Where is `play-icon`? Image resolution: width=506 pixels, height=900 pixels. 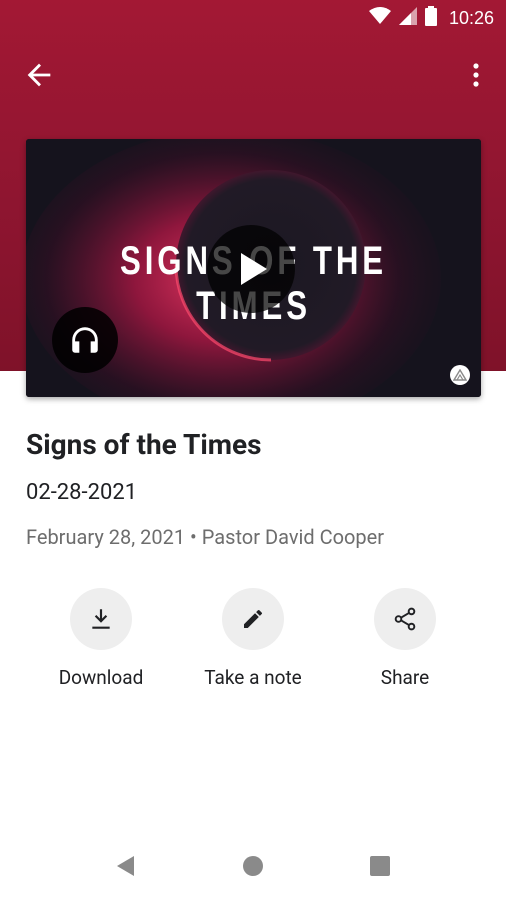 play-icon is located at coordinates (254, 269).